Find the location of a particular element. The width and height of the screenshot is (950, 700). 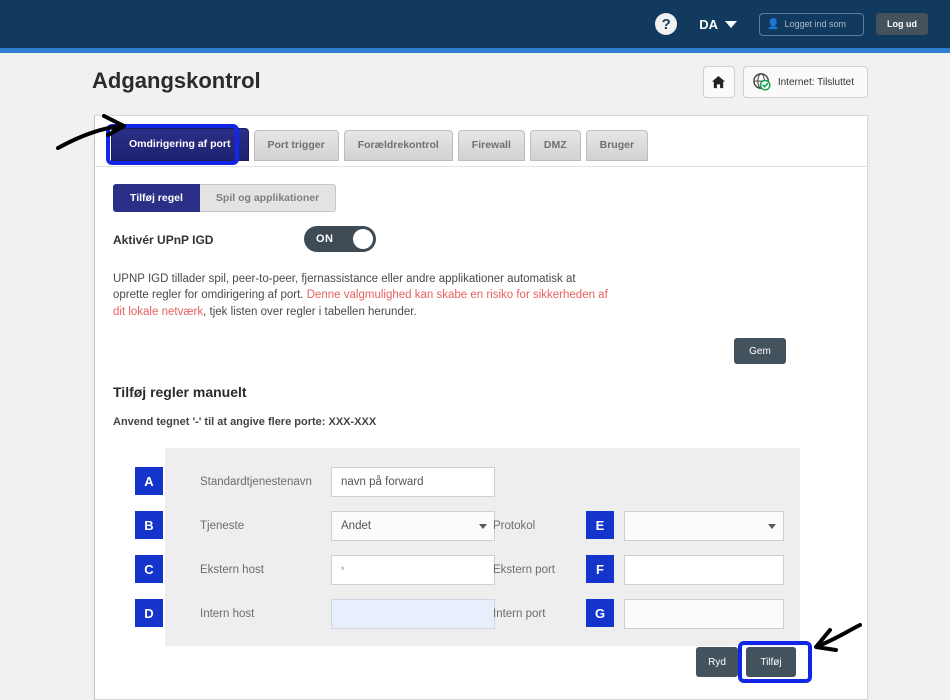

clear-button: Ryd is located at coordinates (717, 662).